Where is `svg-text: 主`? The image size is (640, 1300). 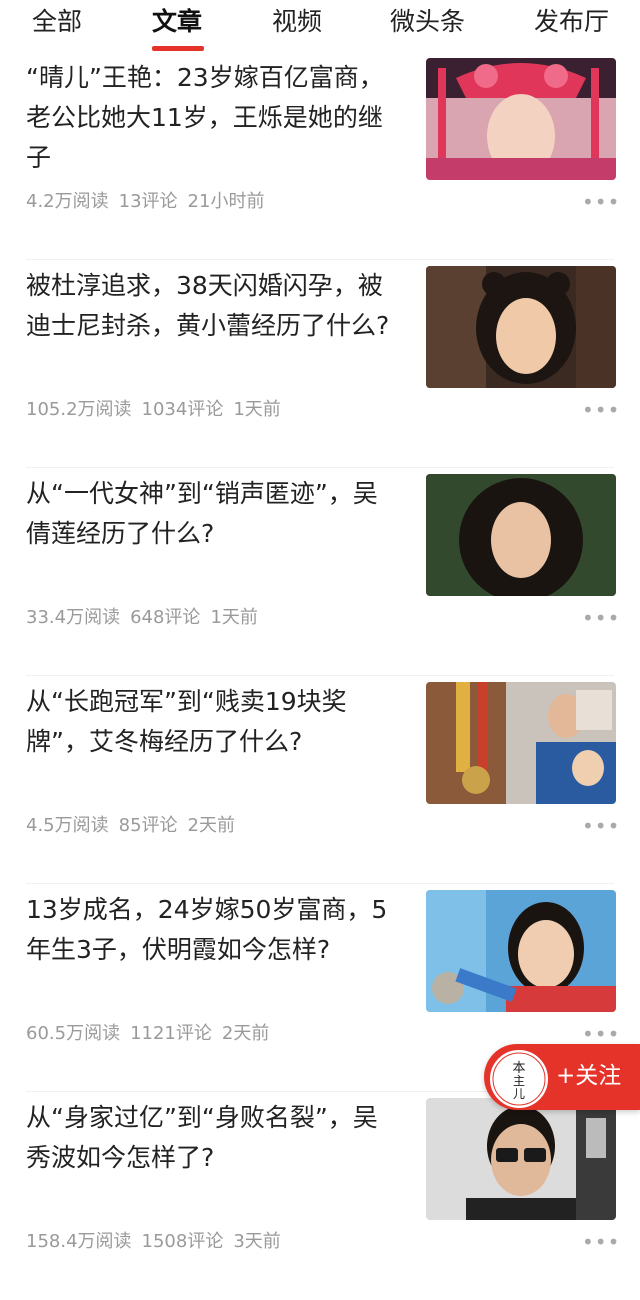 svg-text: 主 is located at coordinates (519, 1081).